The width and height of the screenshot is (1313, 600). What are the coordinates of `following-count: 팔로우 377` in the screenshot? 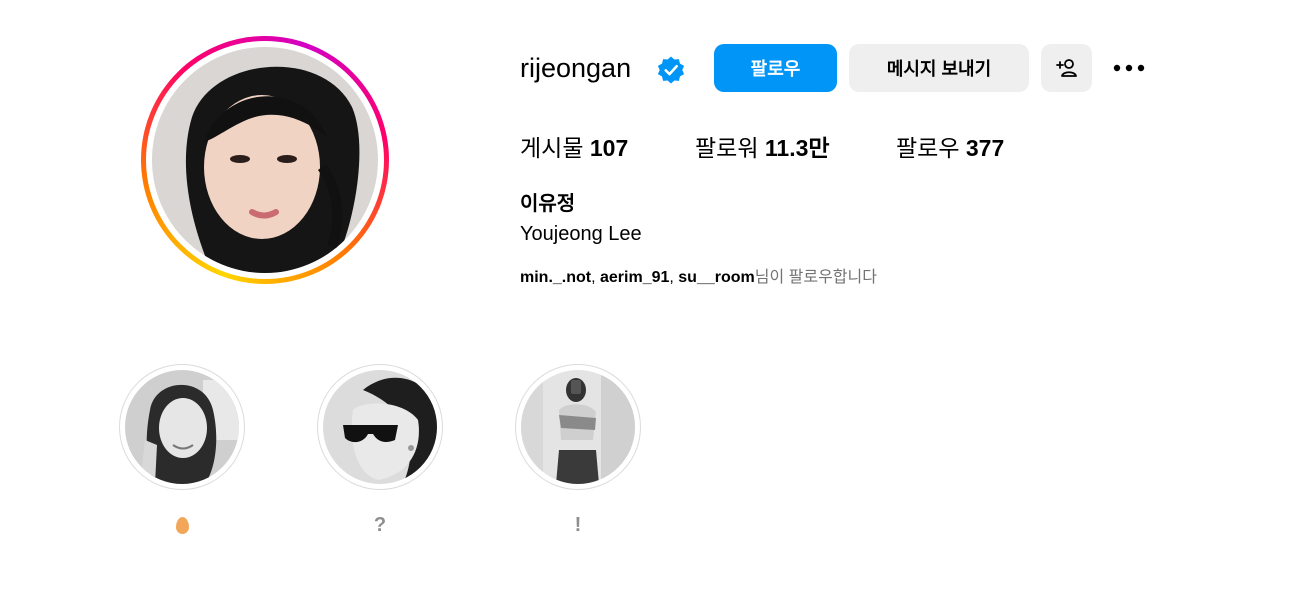 It's located at (950, 148).